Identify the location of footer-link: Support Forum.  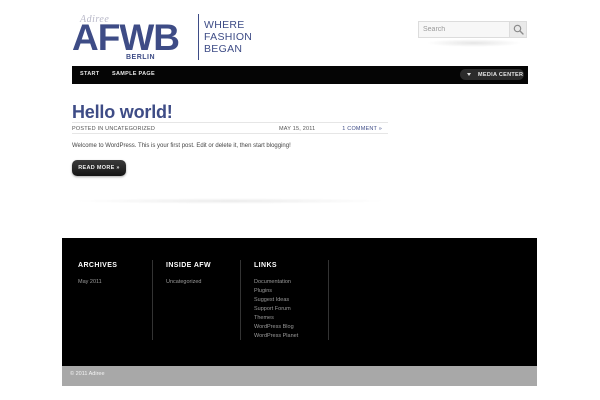
(276, 309).